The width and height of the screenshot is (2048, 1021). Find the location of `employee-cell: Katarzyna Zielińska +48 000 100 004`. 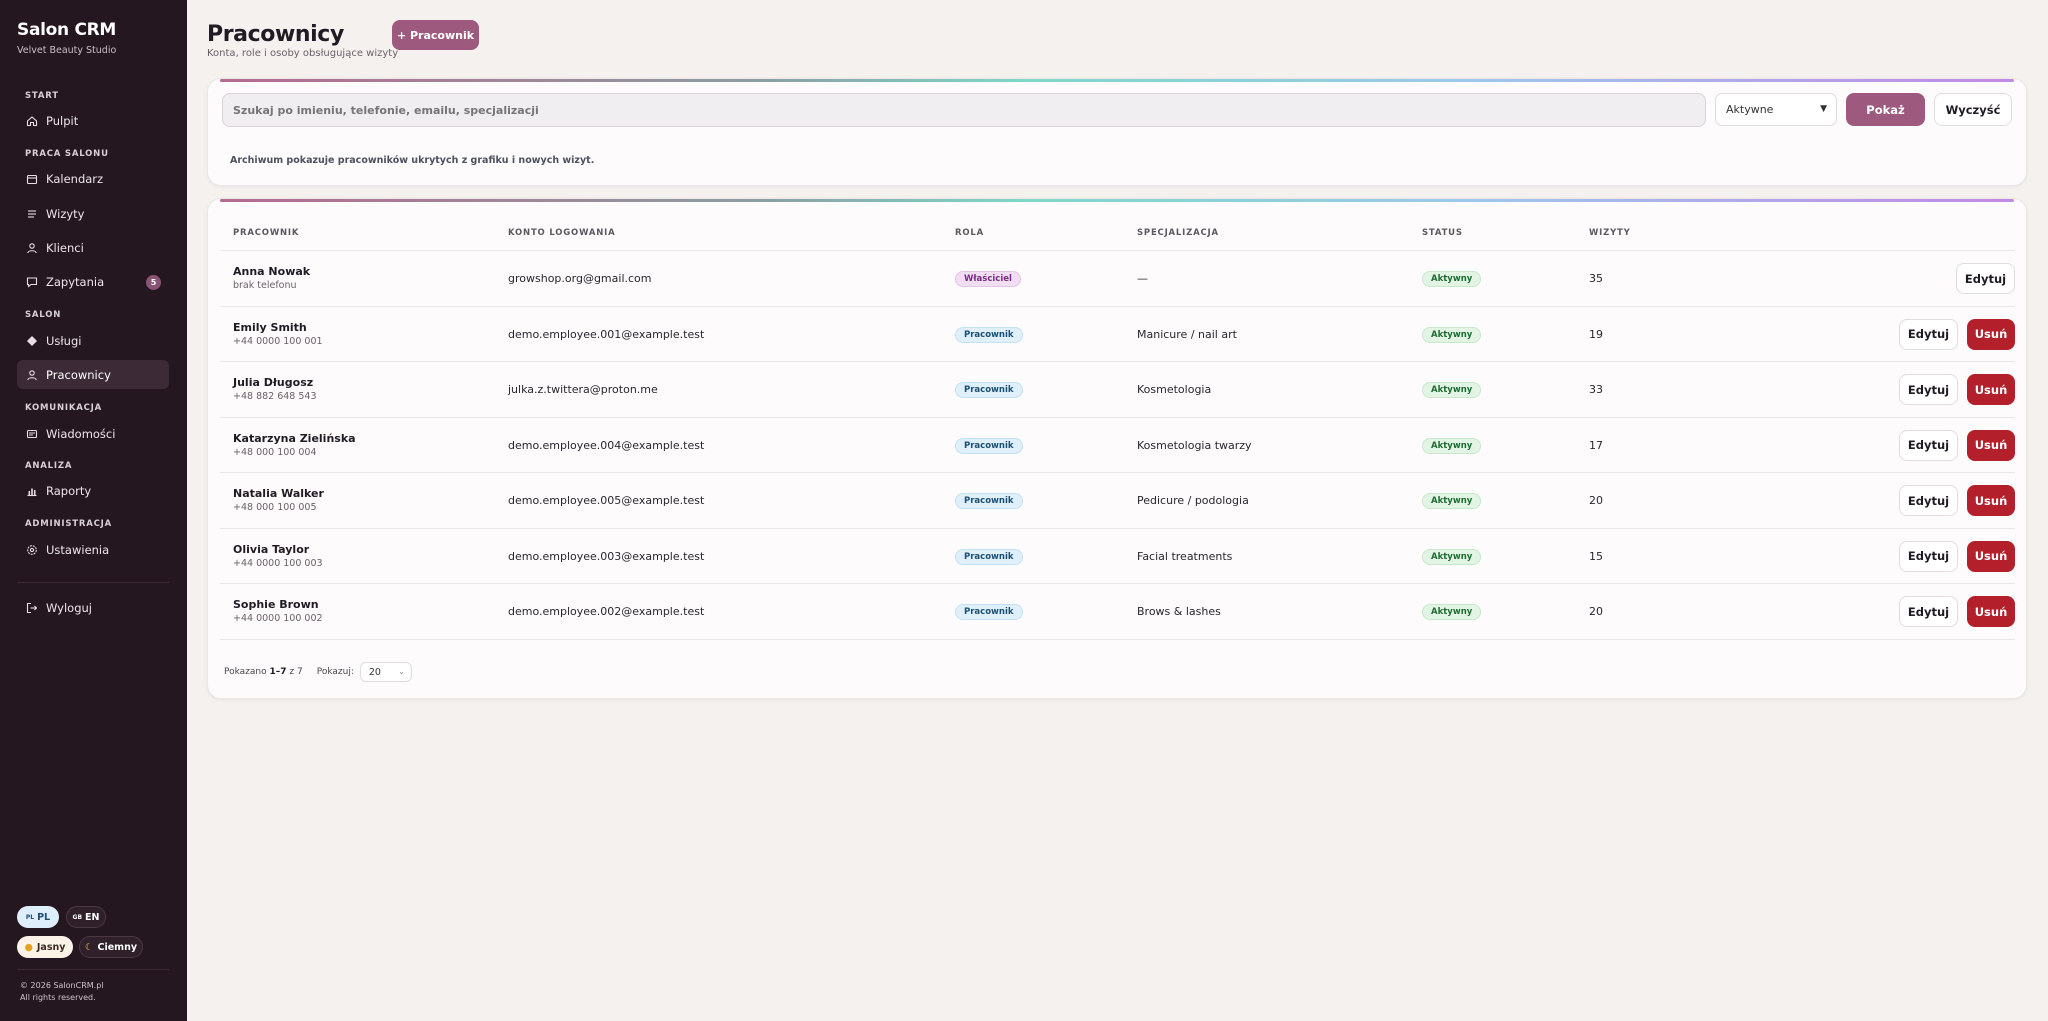

employee-cell: Katarzyna Zielińska +48 000 100 004 is located at coordinates (294, 445).